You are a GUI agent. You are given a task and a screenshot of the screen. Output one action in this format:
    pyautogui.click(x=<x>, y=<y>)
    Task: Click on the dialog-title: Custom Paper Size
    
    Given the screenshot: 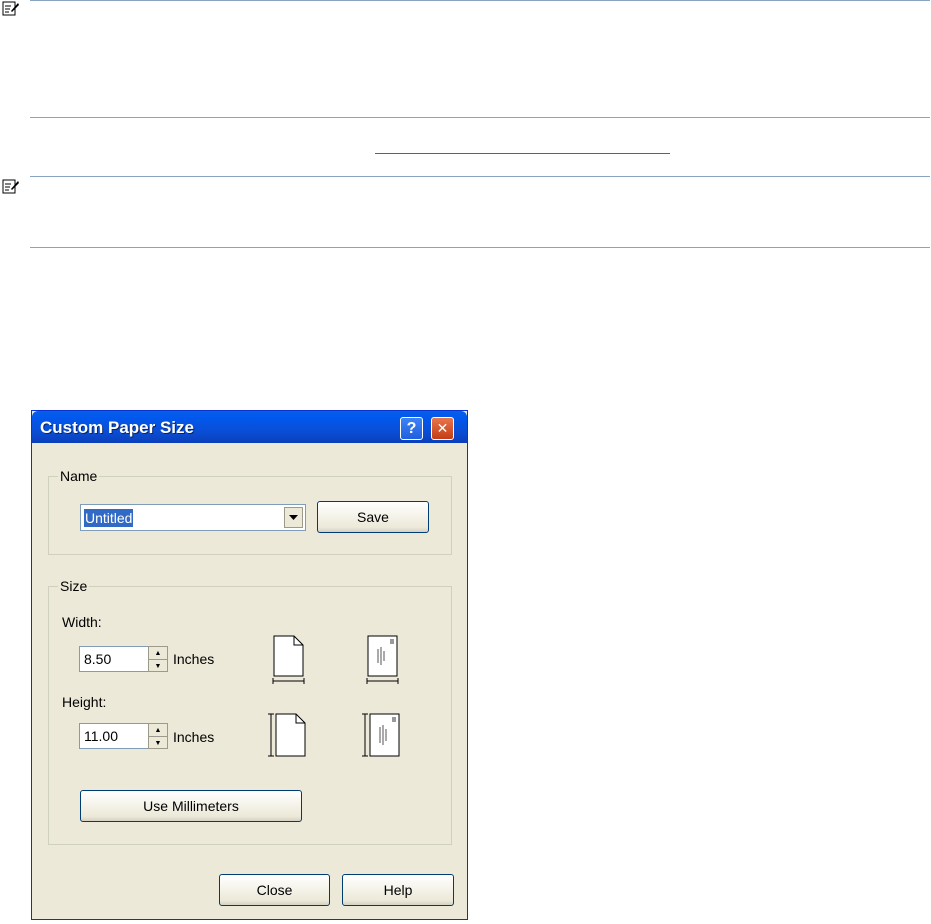 What is the action you would take?
    pyautogui.click(x=117, y=427)
    